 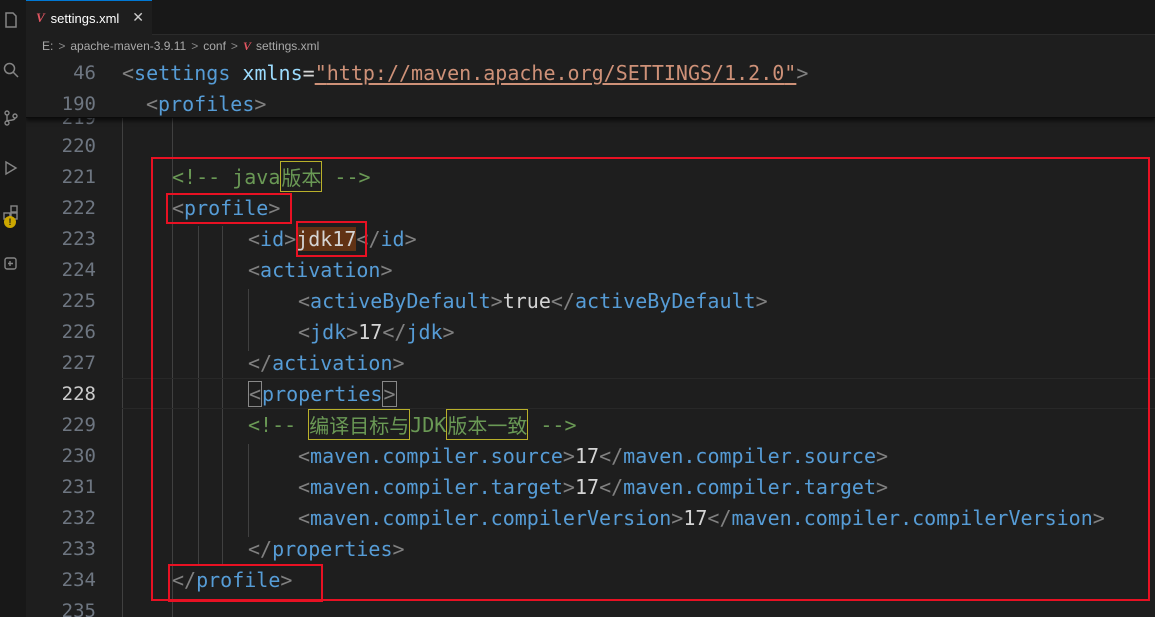 What do you see at coordinates (308, 72) in the screenshot?
I see `equals-sign: =` at bounding box center [308, 72].